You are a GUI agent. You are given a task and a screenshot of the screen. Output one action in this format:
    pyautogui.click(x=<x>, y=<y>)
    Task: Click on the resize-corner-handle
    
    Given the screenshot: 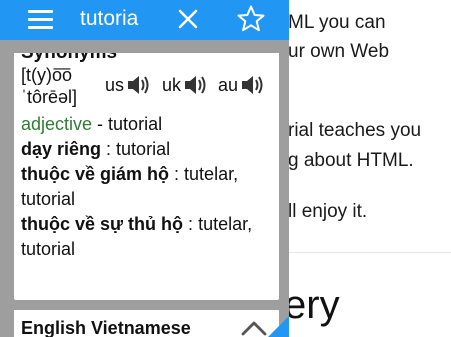 What is the action you would take?
    pyautogui.click(x=277, y=326)
    